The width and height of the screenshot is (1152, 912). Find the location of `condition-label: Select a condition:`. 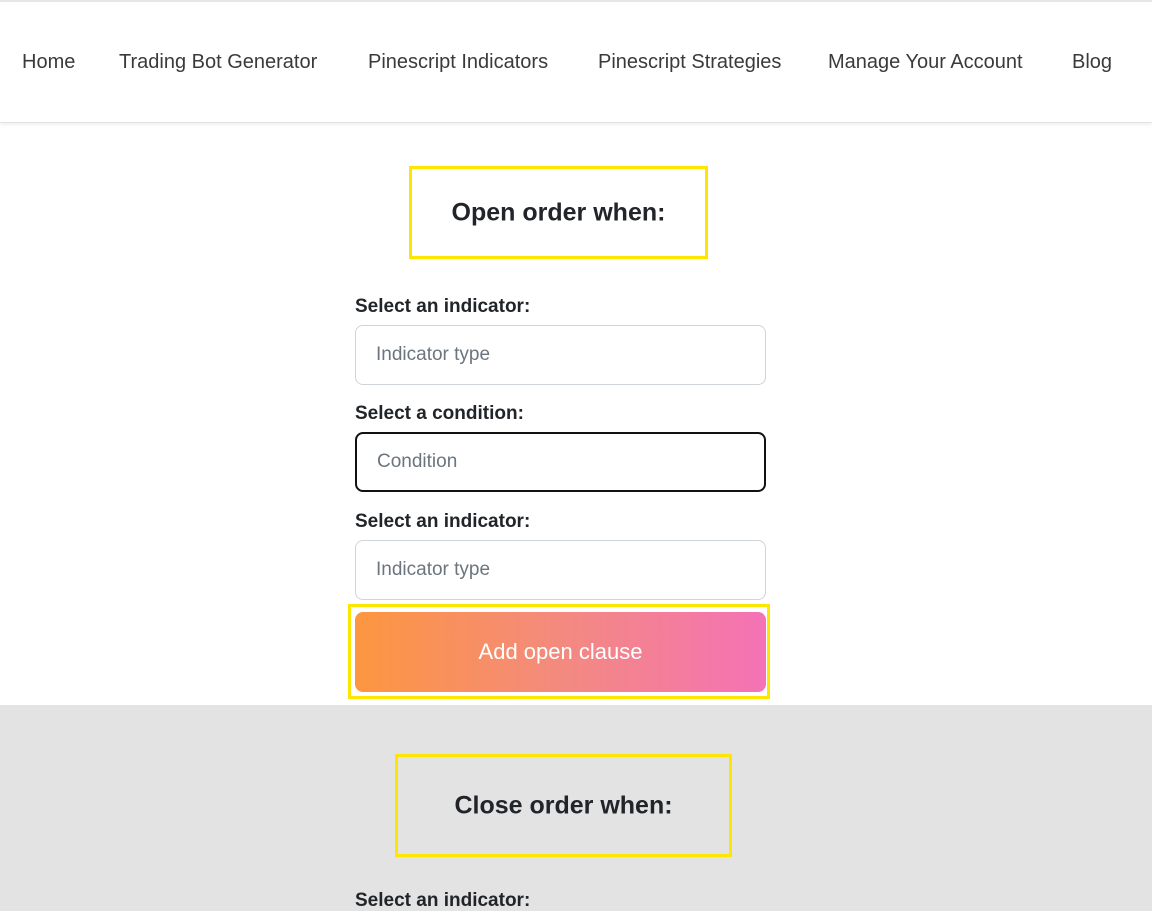

condition-label: Select a condition: is located at coordinates (439, 413).